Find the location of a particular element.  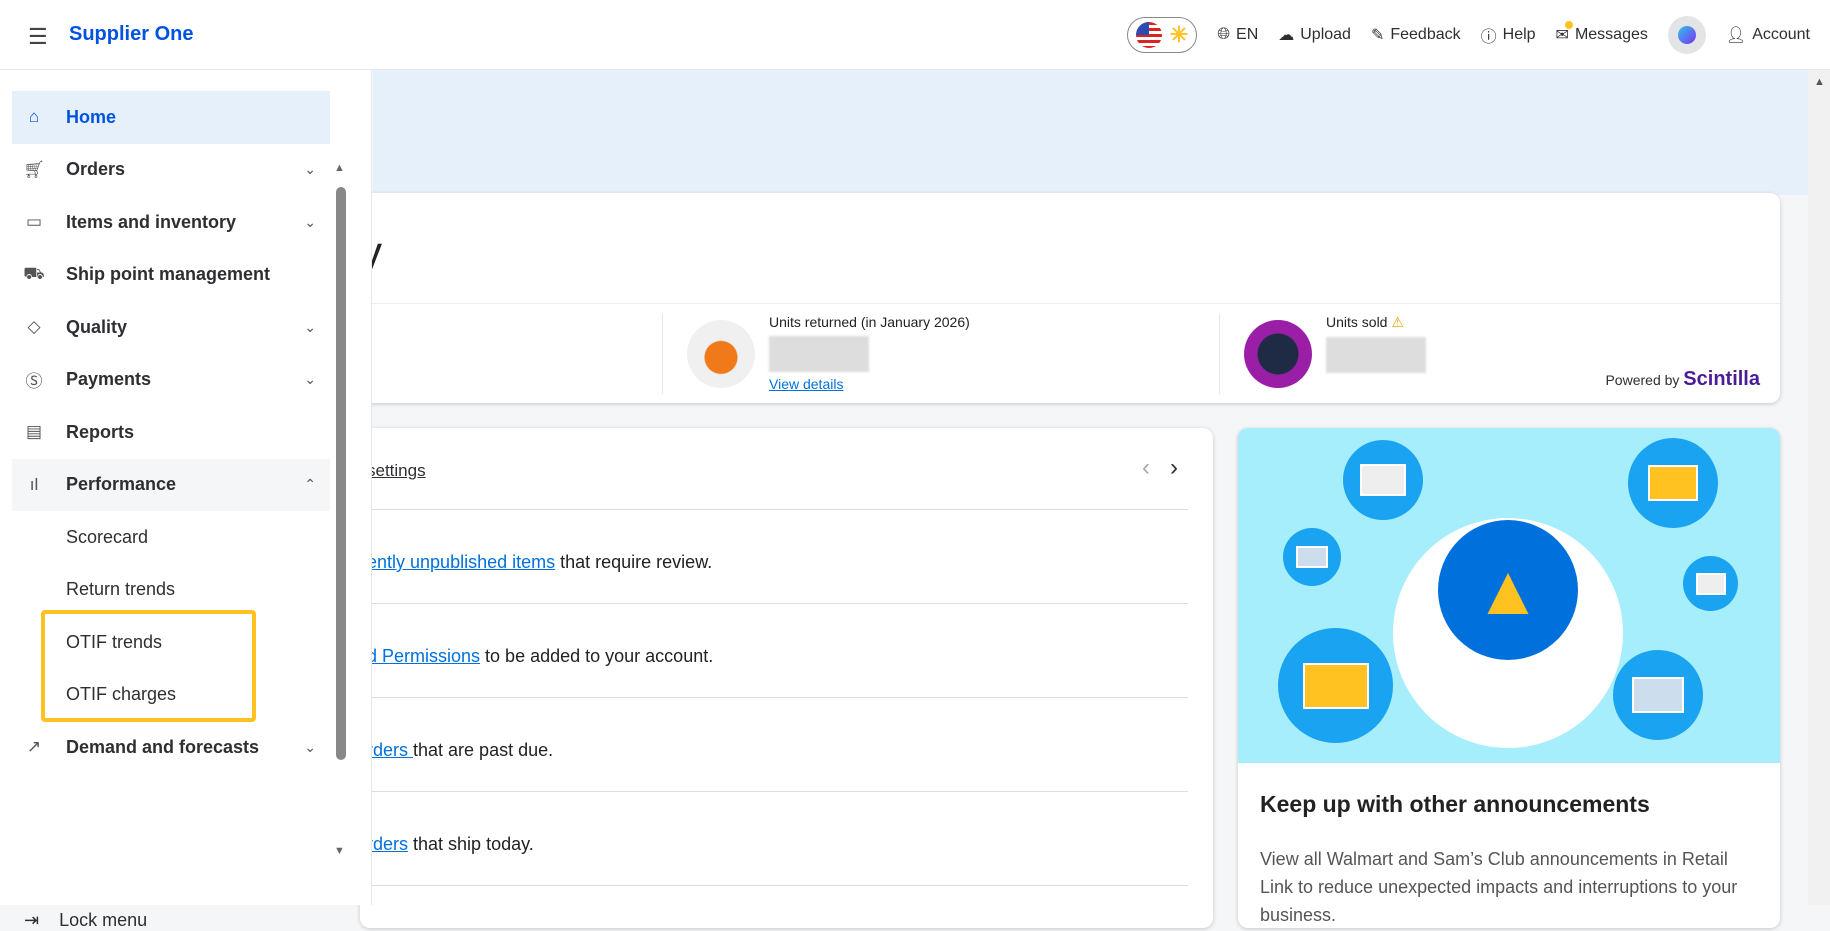

language-button: 🌐︎ EN is located at coordinates (1237, 35).